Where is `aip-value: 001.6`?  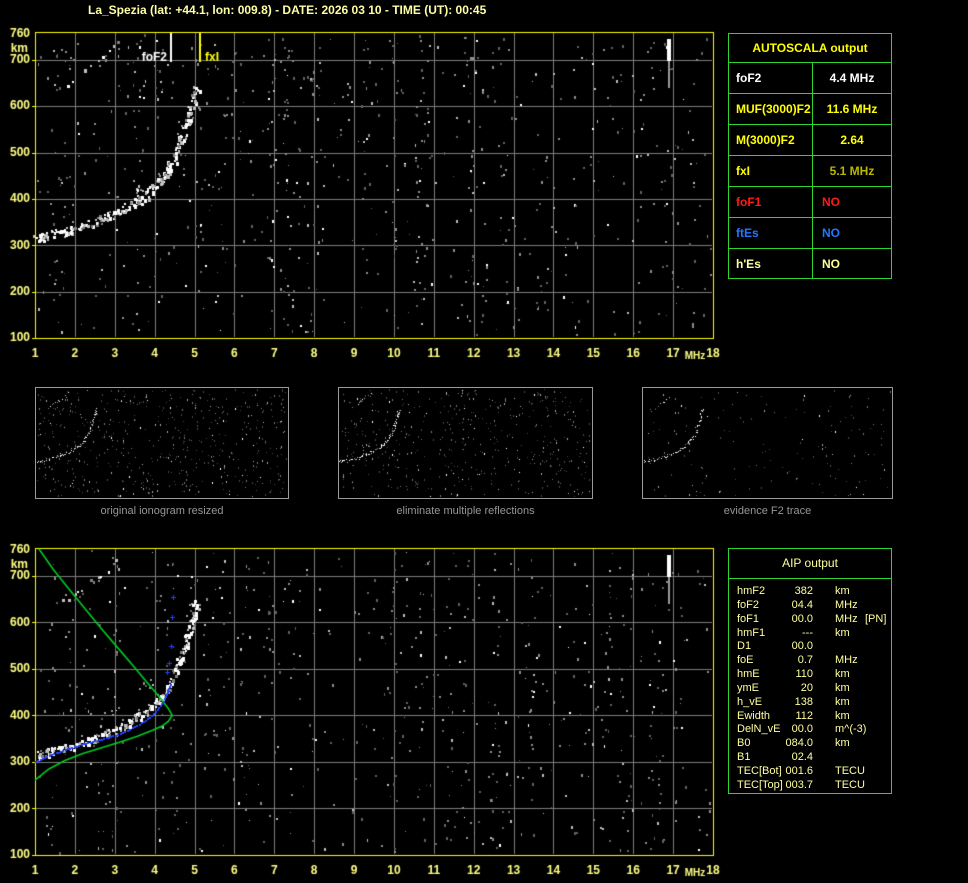 aip-value: 001.6 is located at coordinates (799, 770).